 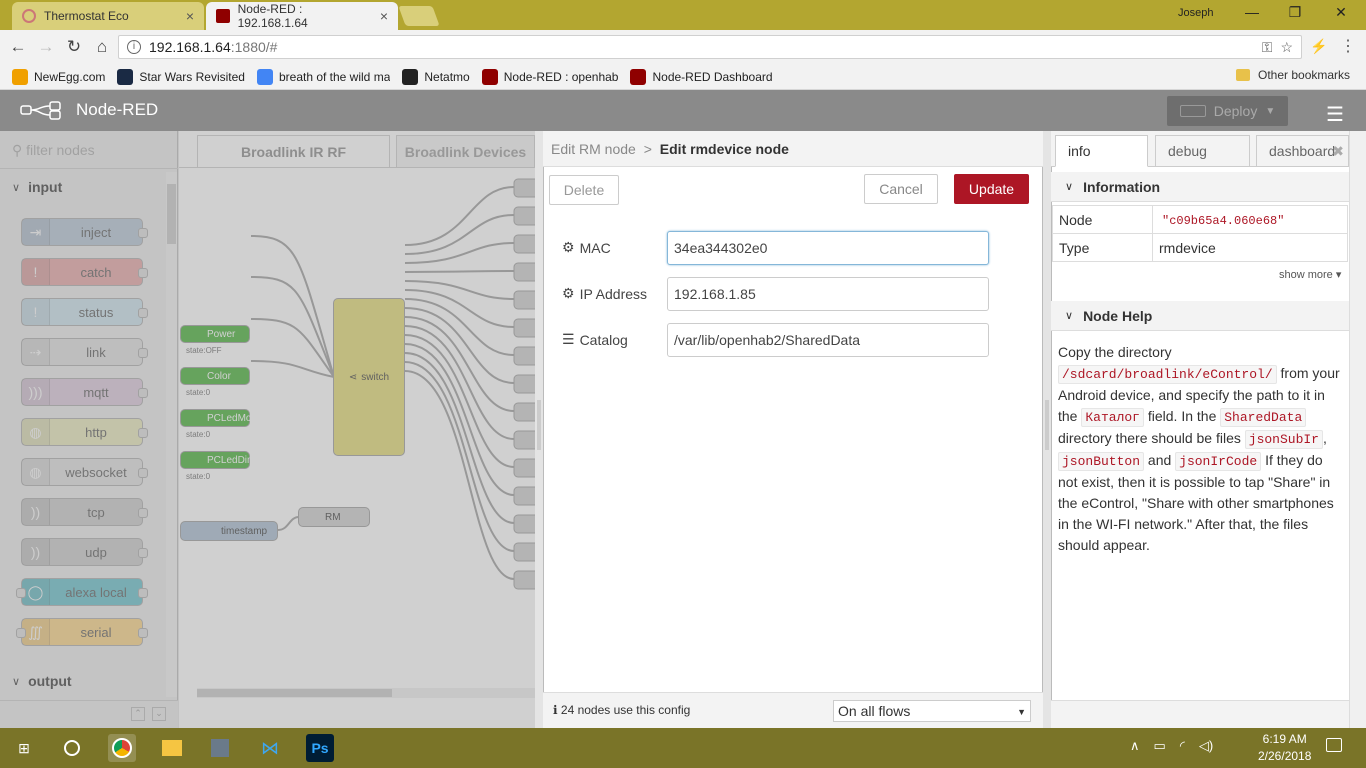 I want to click on new-tab-button, so click(x=419, y=16).